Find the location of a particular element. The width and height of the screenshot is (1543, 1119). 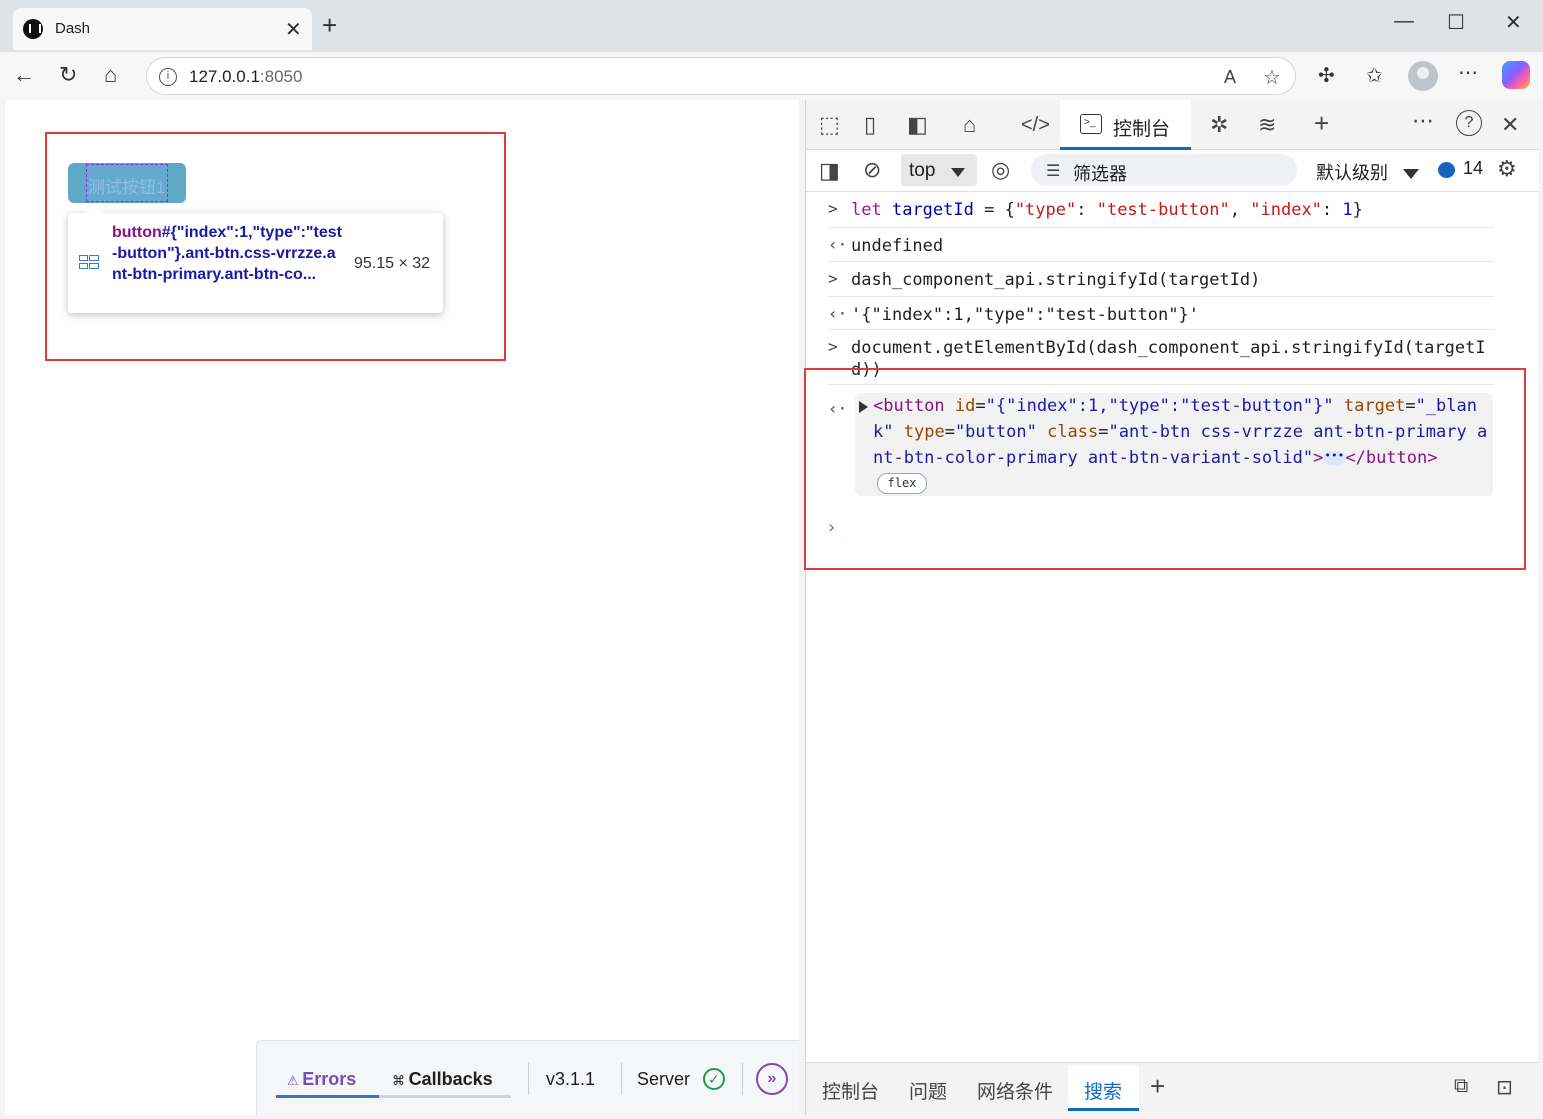

flex-layout-icon is located at coordinates (89, 262).